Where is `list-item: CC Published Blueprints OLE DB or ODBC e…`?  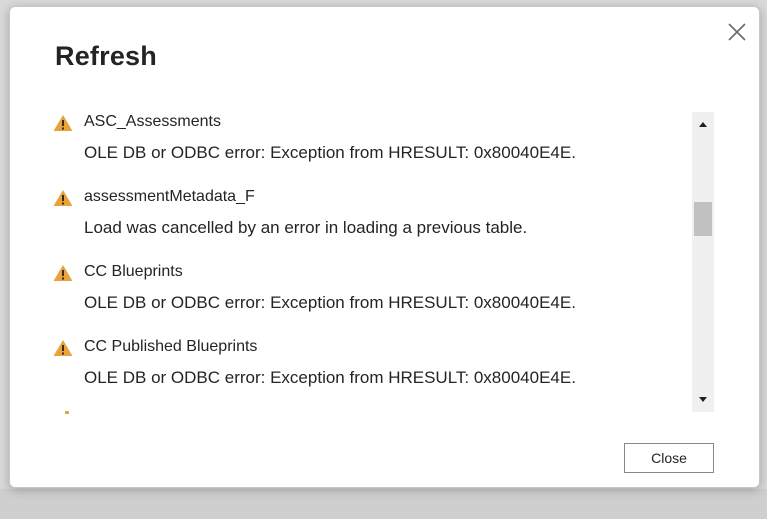 list-item: CC Published Blueprints OLE DB or ODBC e… is located at coordinates (370, 368).